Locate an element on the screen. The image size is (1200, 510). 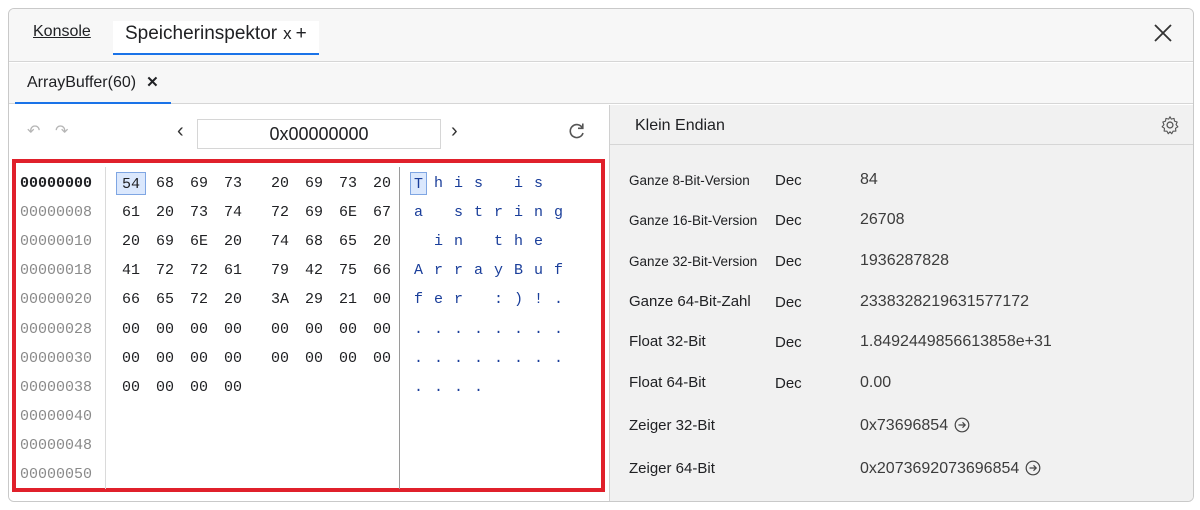
ascii-char: a is located at coordinates (418, 212).